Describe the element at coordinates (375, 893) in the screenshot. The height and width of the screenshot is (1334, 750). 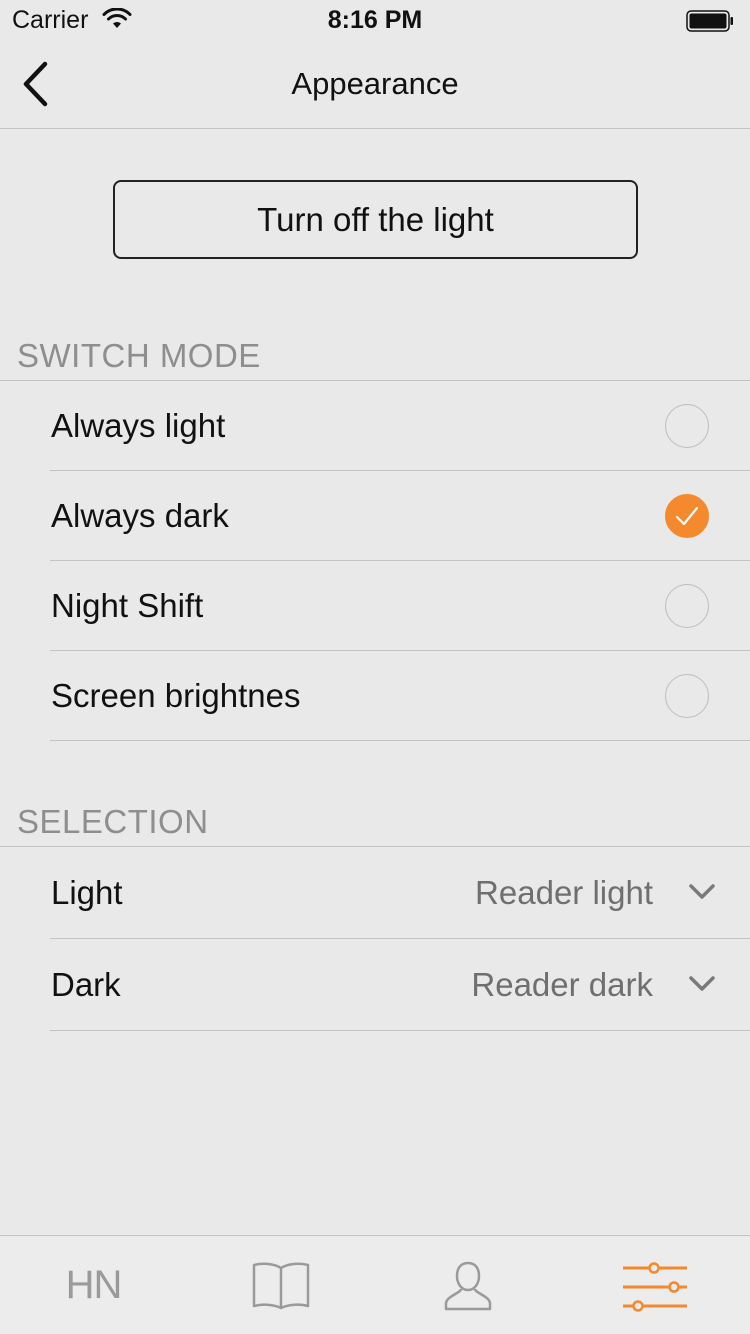
I see `selection-row-light: Light Reader light` at that location.